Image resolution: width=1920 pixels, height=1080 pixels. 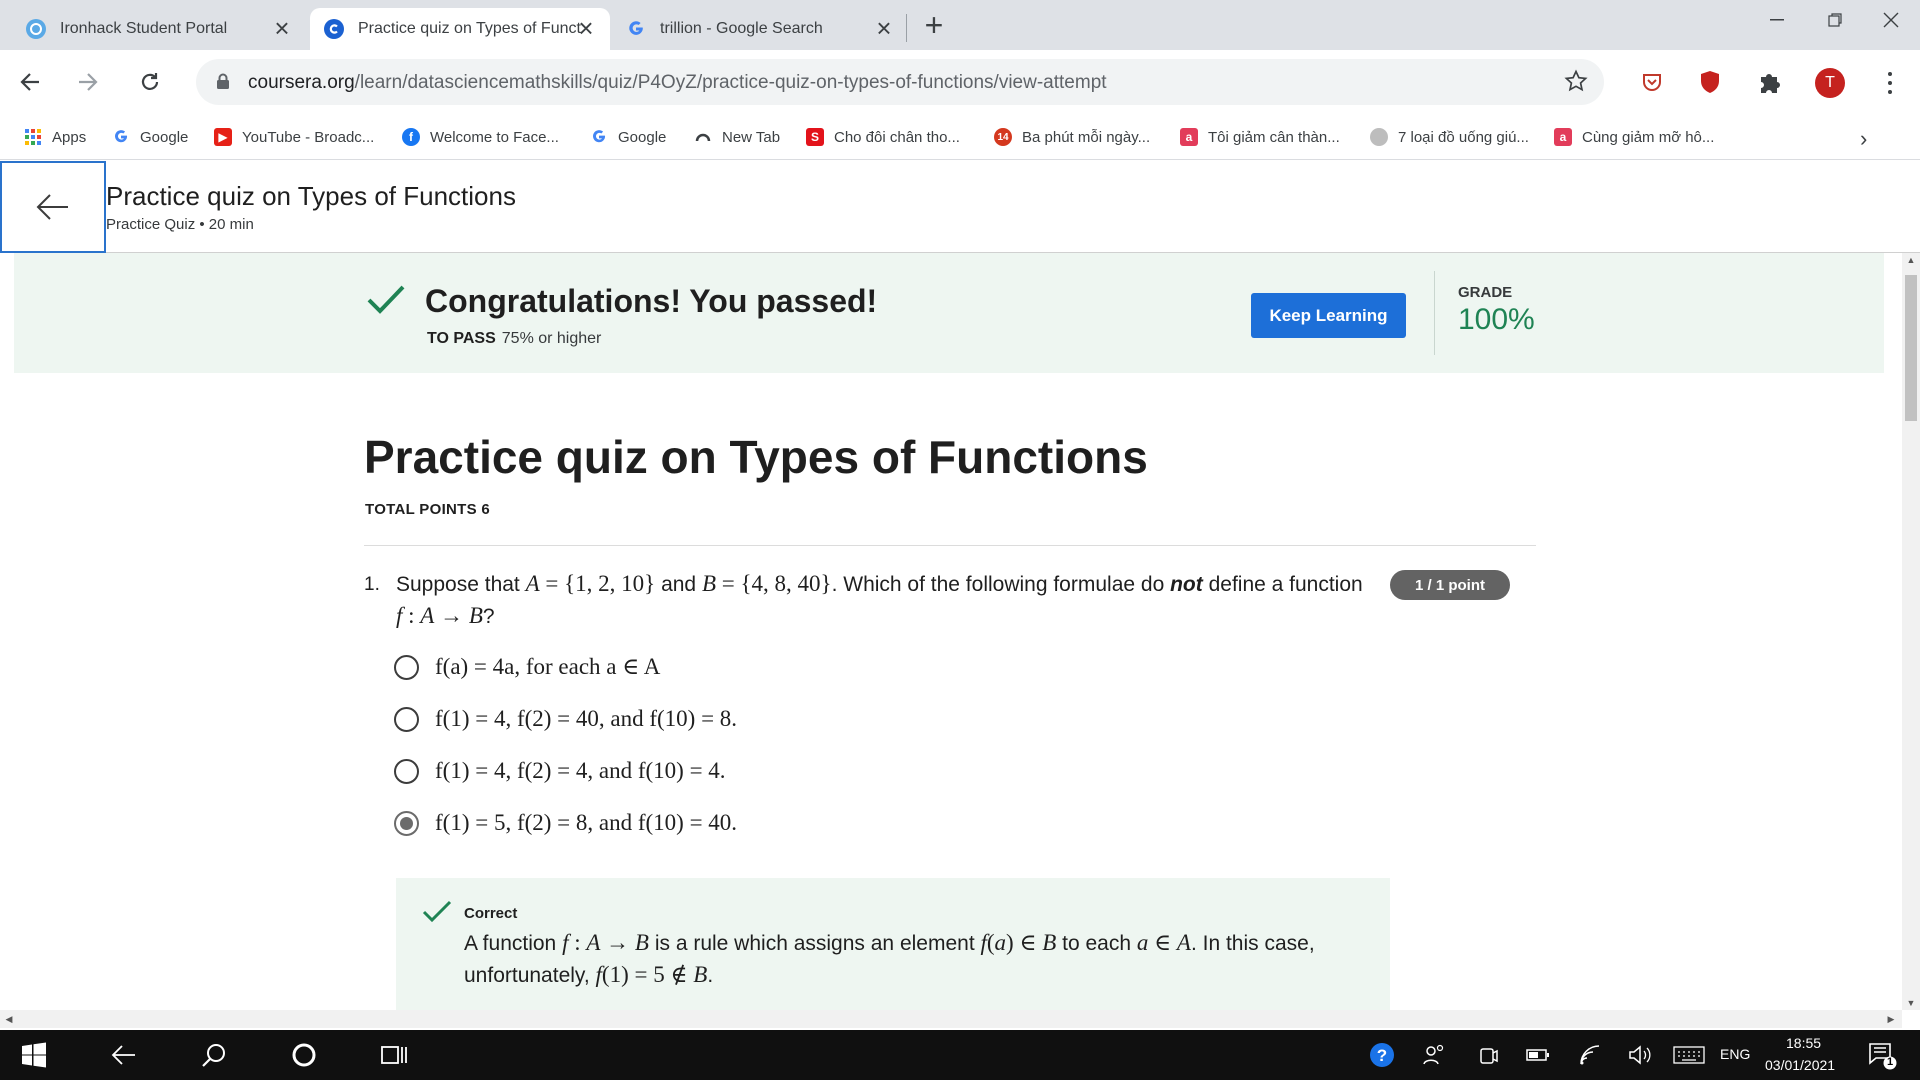 I want to click on tab-title: Ironhack Student Portal, so click(x=144, y=28).